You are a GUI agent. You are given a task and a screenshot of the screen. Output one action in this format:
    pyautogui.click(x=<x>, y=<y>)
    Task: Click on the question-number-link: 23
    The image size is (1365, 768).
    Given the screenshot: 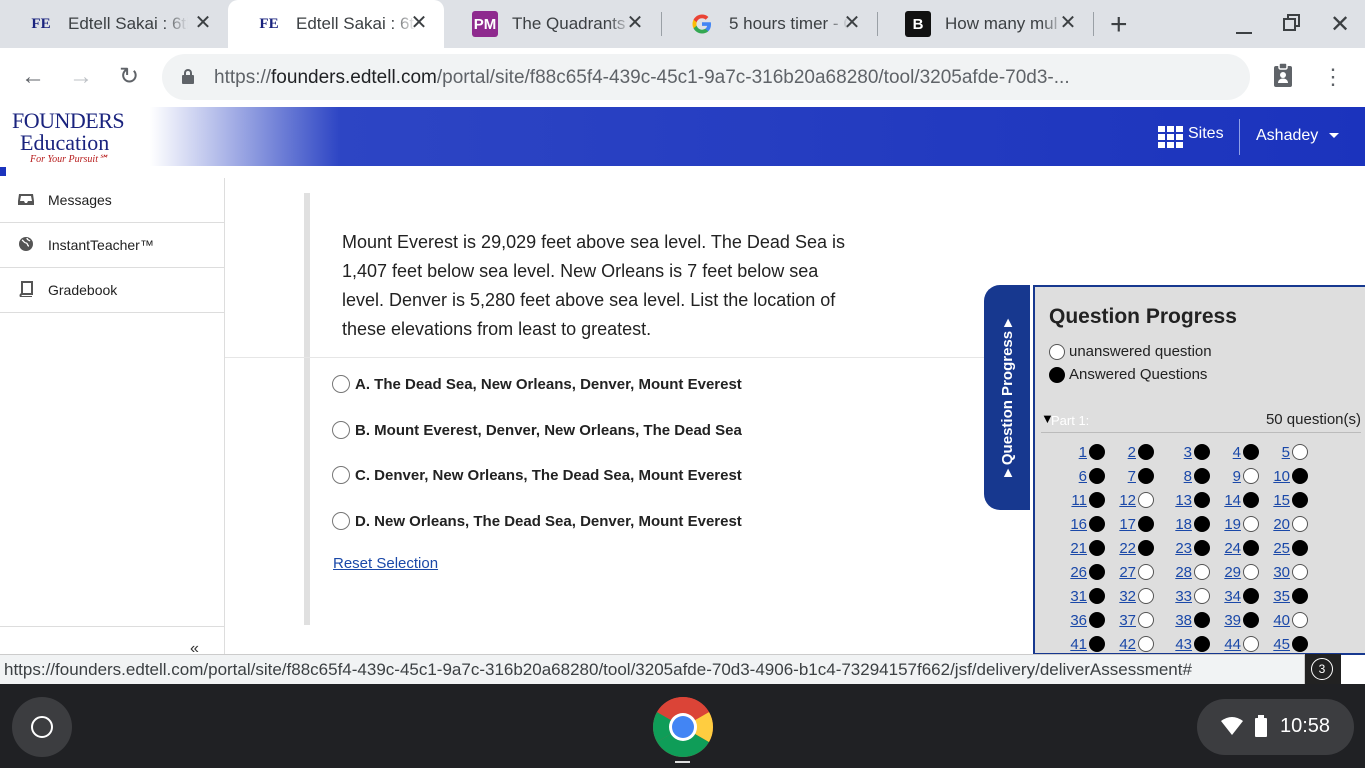 What is the action you would take?
    pyautogui.click(x=1183, y=548)
    